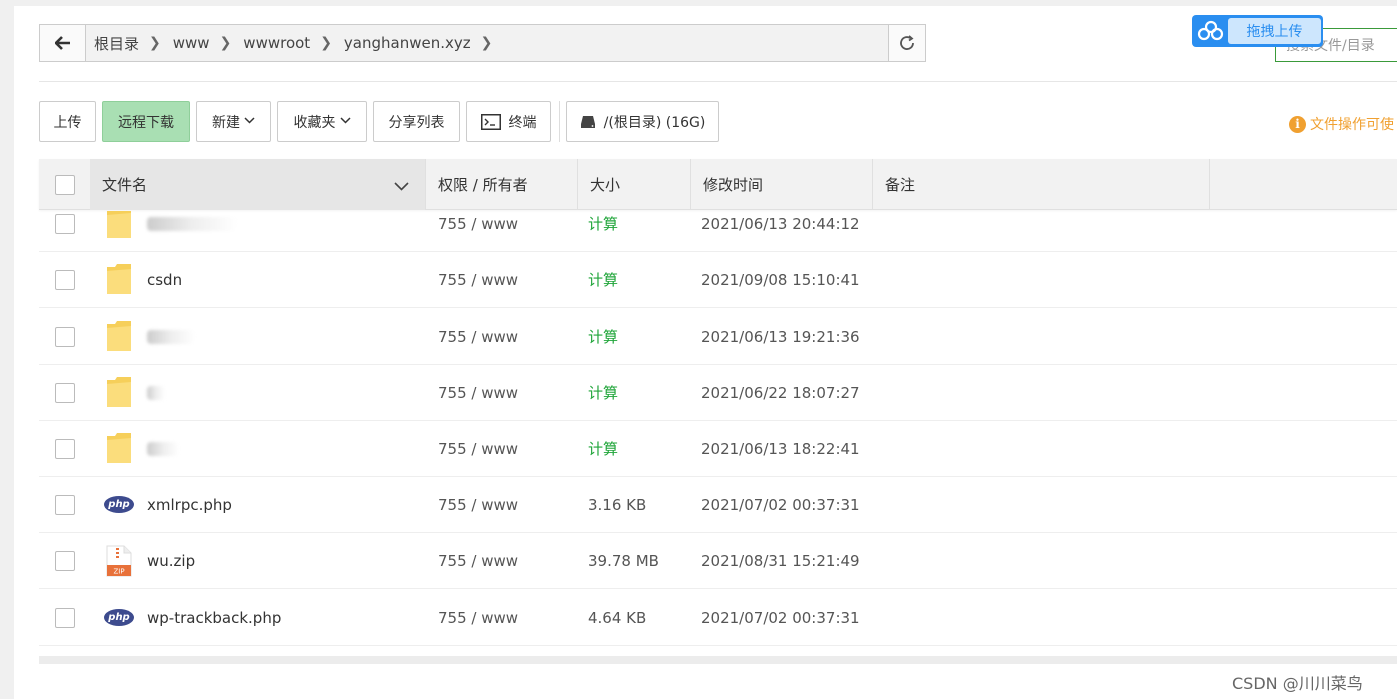  What do you see at coordinates (214, 617) in the screenshot?
I see `file-name: wp-trackback.php` at bounding box center [214, 617].